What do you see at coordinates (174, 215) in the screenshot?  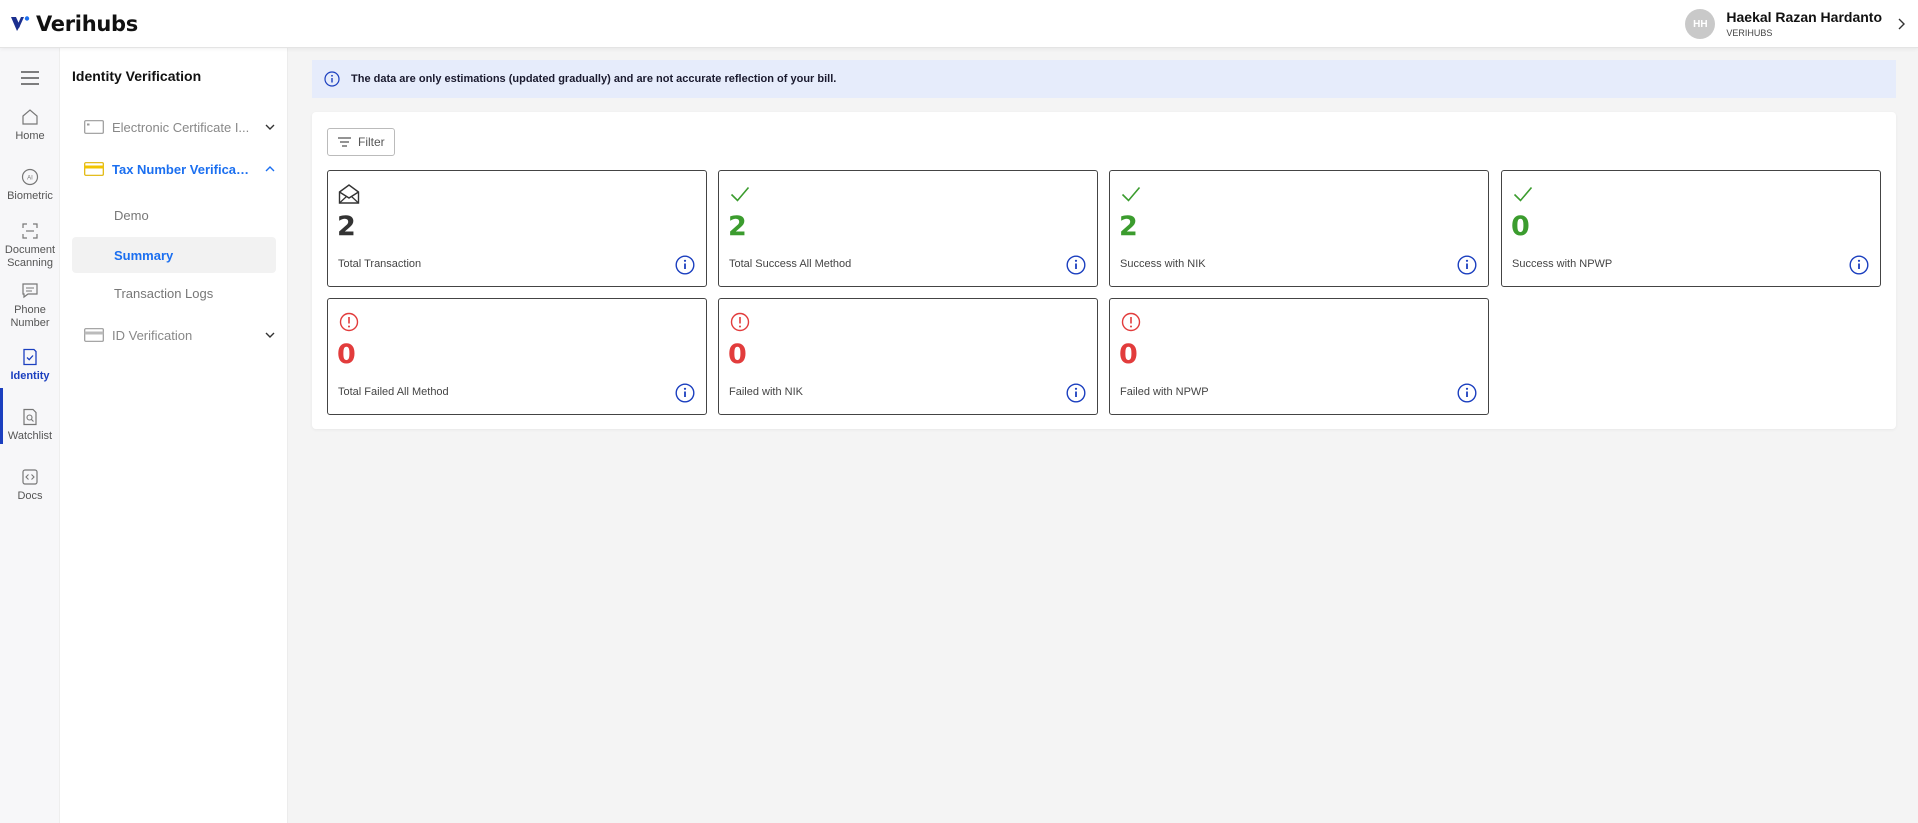 I see `nav-item-demo: Demo` at bounding box center [174, 215].